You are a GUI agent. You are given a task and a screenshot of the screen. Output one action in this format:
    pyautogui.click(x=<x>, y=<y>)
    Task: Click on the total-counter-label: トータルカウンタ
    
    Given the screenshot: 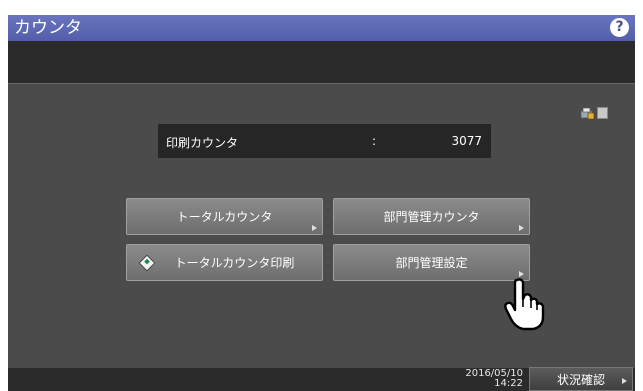 What is the action you would take?
    pyautogui.click(x=224, y=217)
    